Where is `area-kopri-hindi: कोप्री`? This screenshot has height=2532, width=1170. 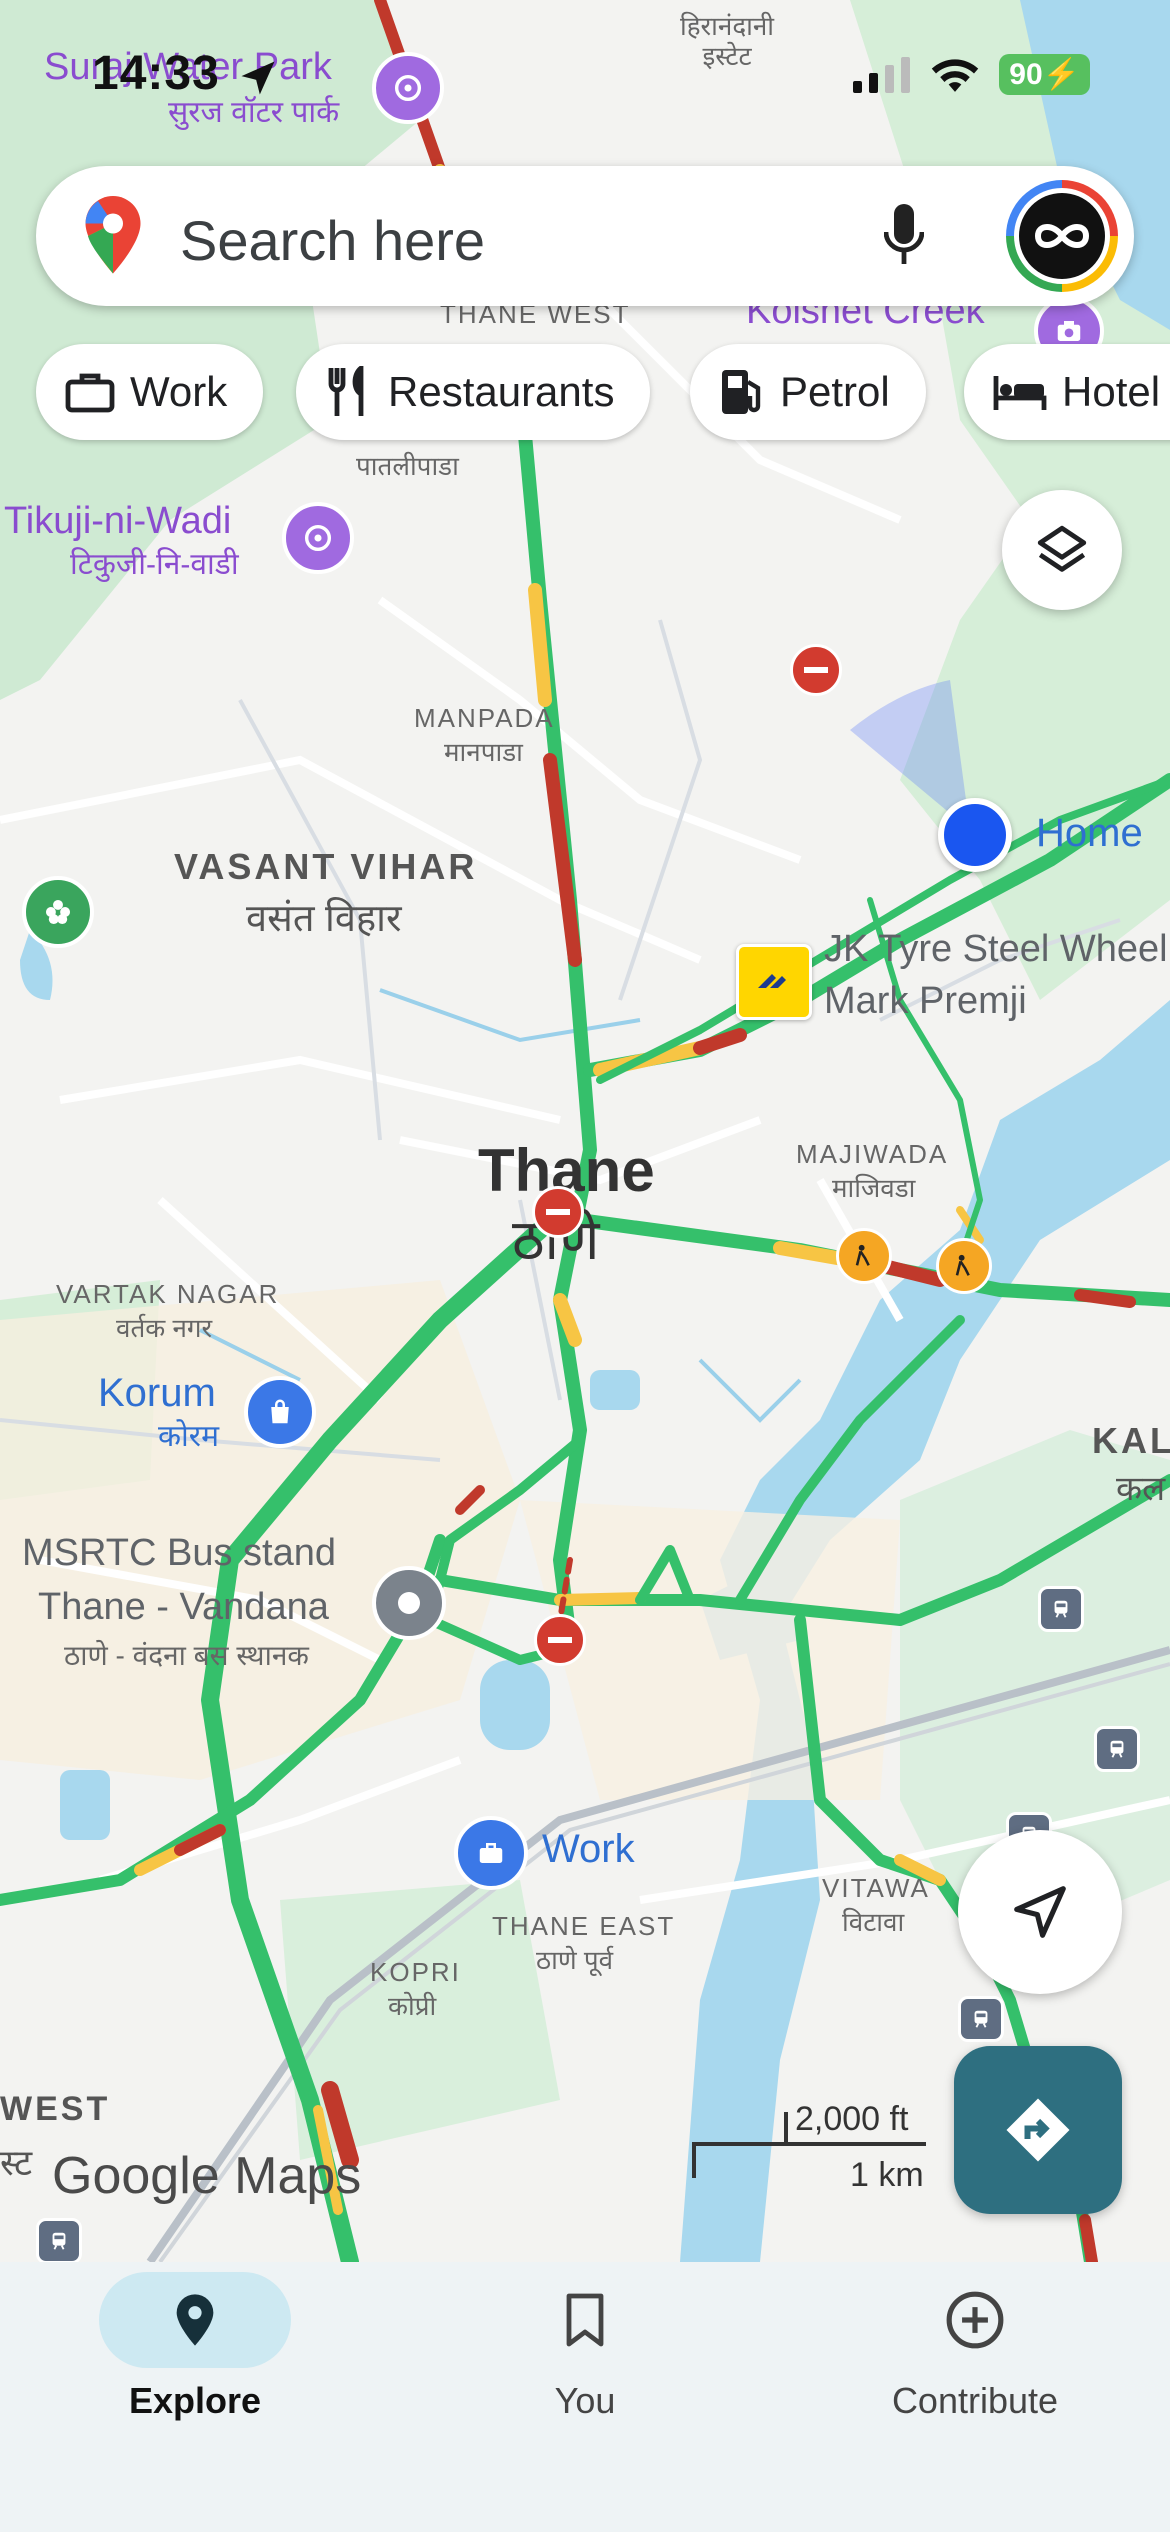 area-kopri-hindi: कोप्री is located at coordinates (412, 2006).